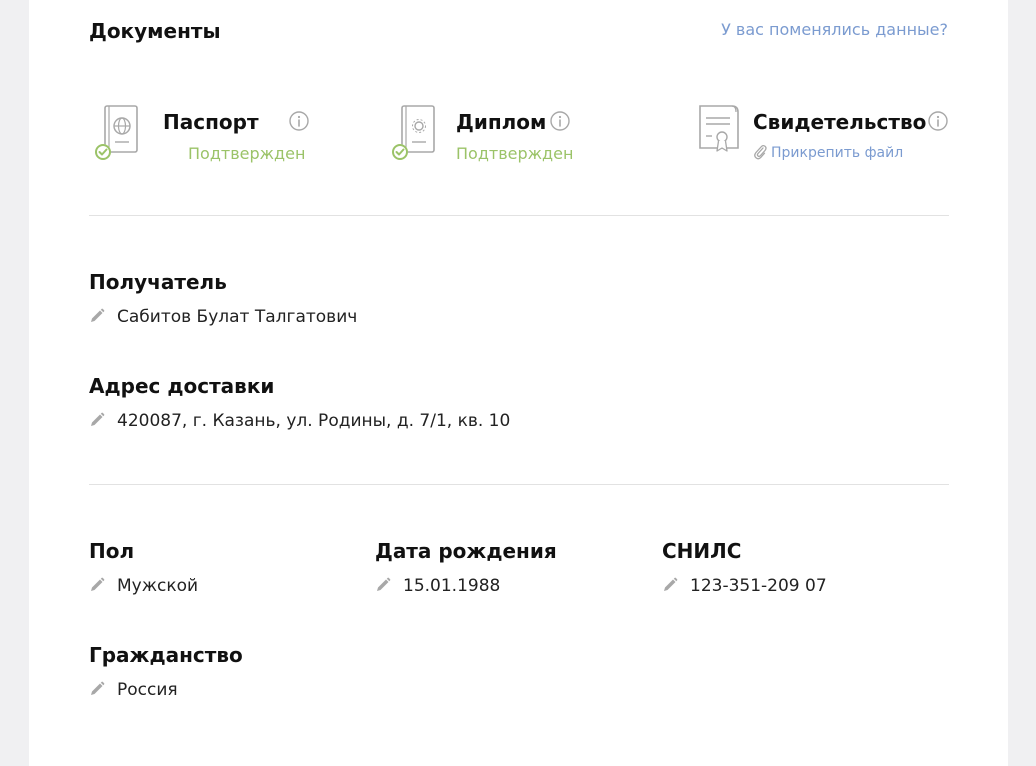 Image resolution: width=1036 pixels, height=766 pixels. What do you see at coordinates (218, 136) in the screenshot?
I see `document-passport: Паспорт Подтвержден` at bounding box center [218, 136].